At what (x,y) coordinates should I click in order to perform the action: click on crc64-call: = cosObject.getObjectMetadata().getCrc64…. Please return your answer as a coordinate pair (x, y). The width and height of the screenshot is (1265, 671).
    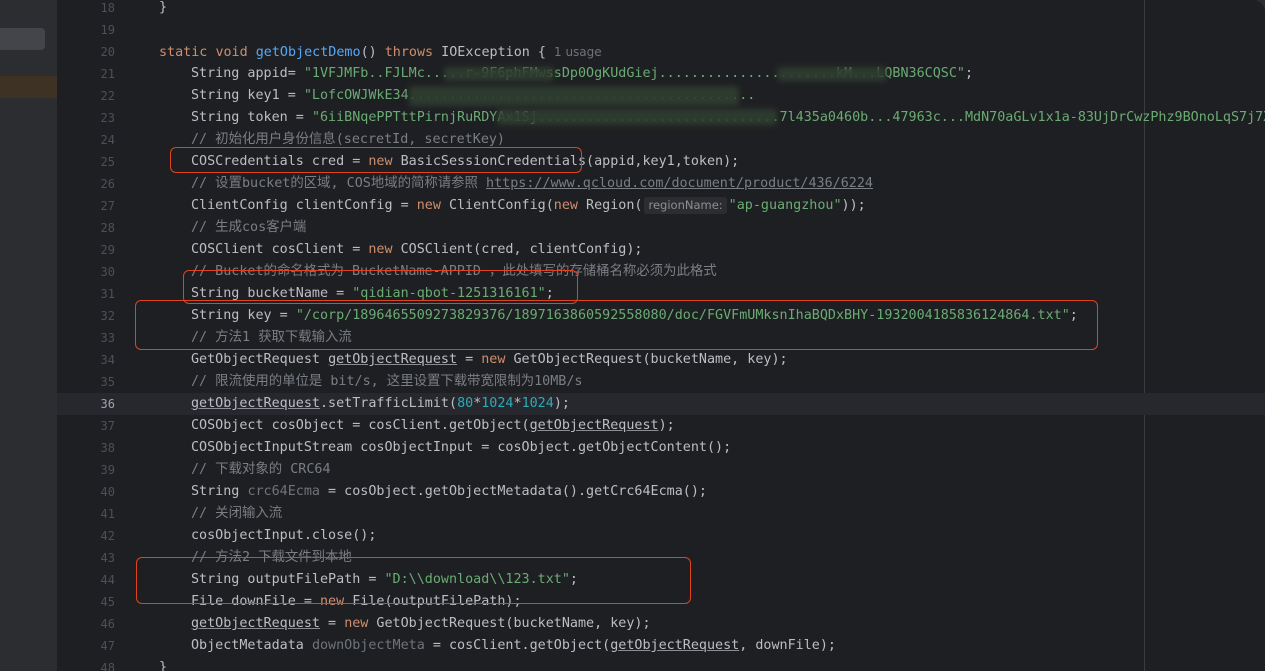
    Looking at the image, I should click on (513, 491).